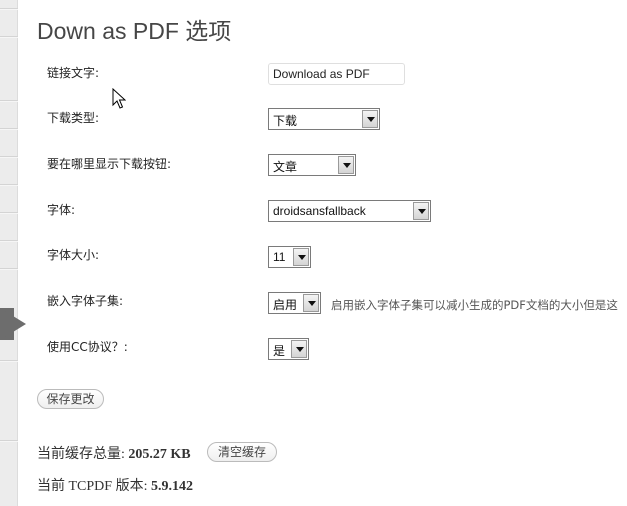  Describe the element at coordinates (61, 210) in the screenshot. I see `font-label: 字体:` at that location.